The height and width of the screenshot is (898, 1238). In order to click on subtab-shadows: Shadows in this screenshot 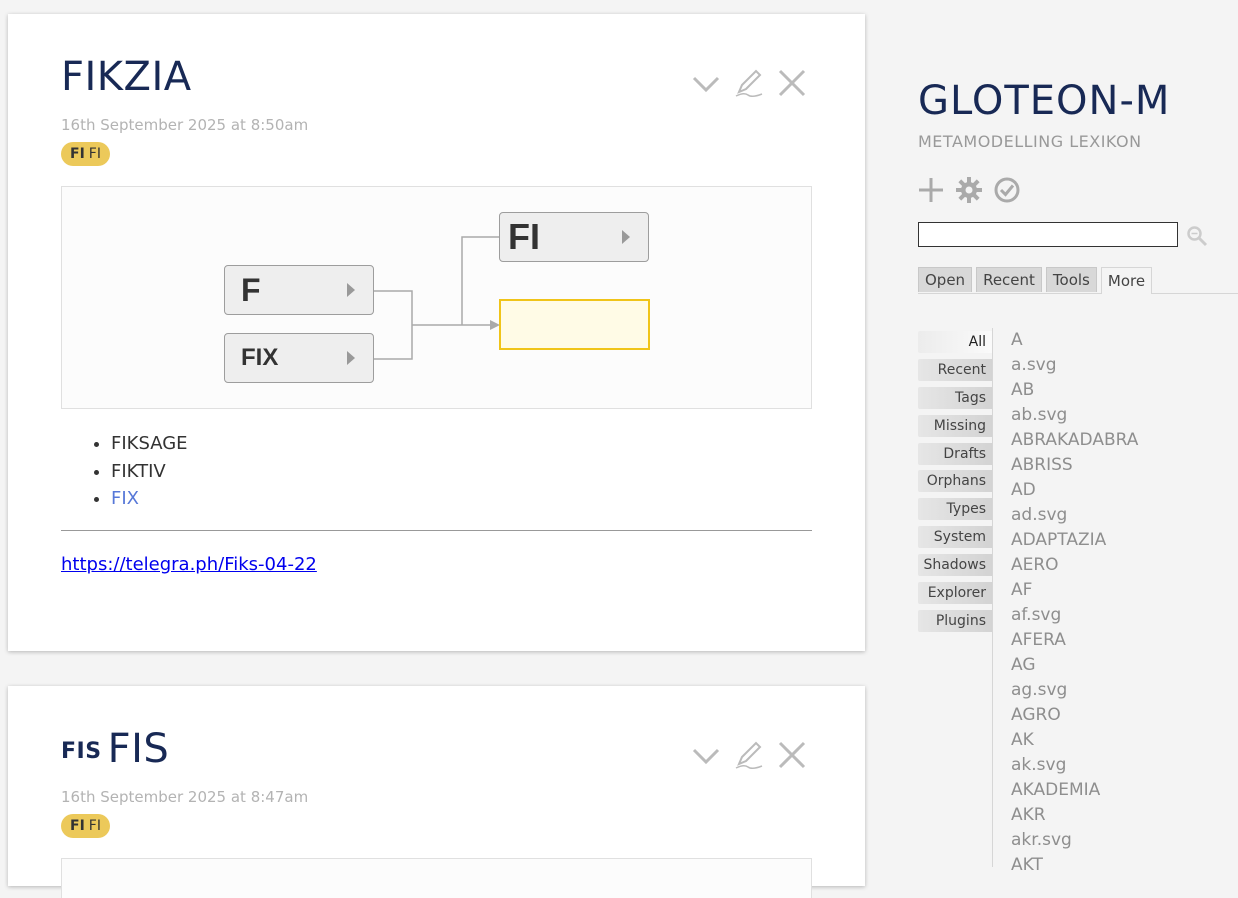, I will do `click(955, 565)`.